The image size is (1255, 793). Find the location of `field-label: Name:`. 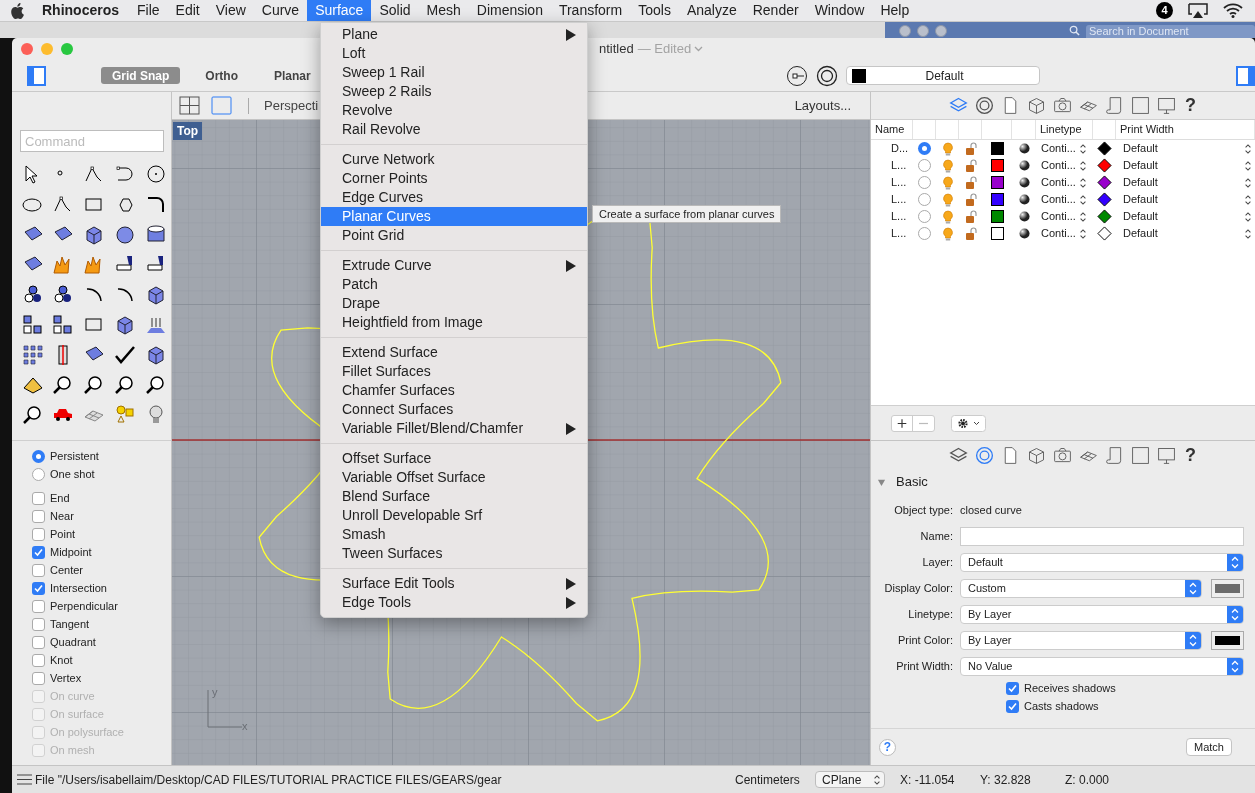

field-label: Name: is located at coordinates (936, 536).